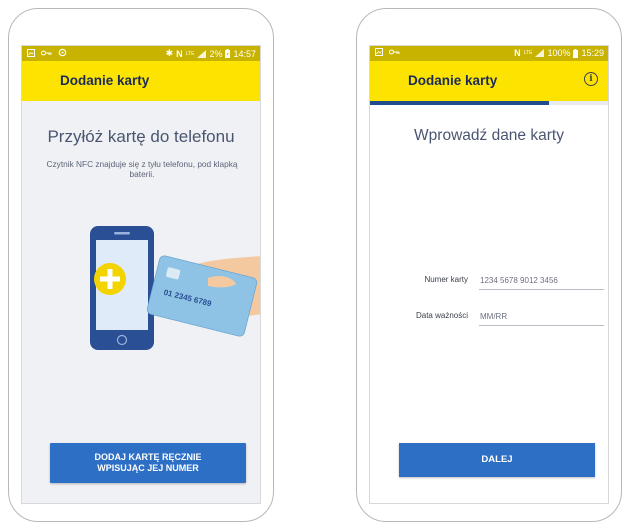 This screenshot has height=532, width=625. What do you see at coordinates (175, 288) in the screenshot?
I see `phone-card-illustration: 01 2345 6789` at bounding box center [175, 288].